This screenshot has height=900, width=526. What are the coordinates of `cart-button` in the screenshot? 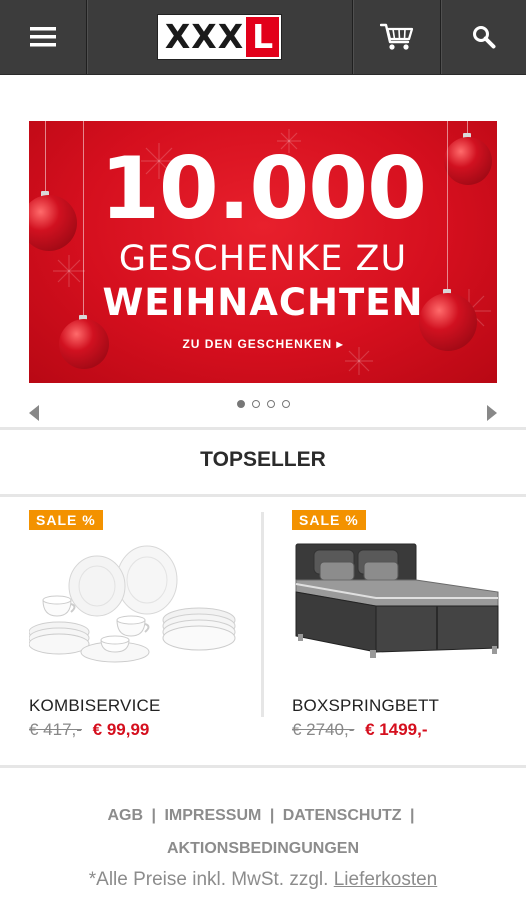 It's located at (396, 37).